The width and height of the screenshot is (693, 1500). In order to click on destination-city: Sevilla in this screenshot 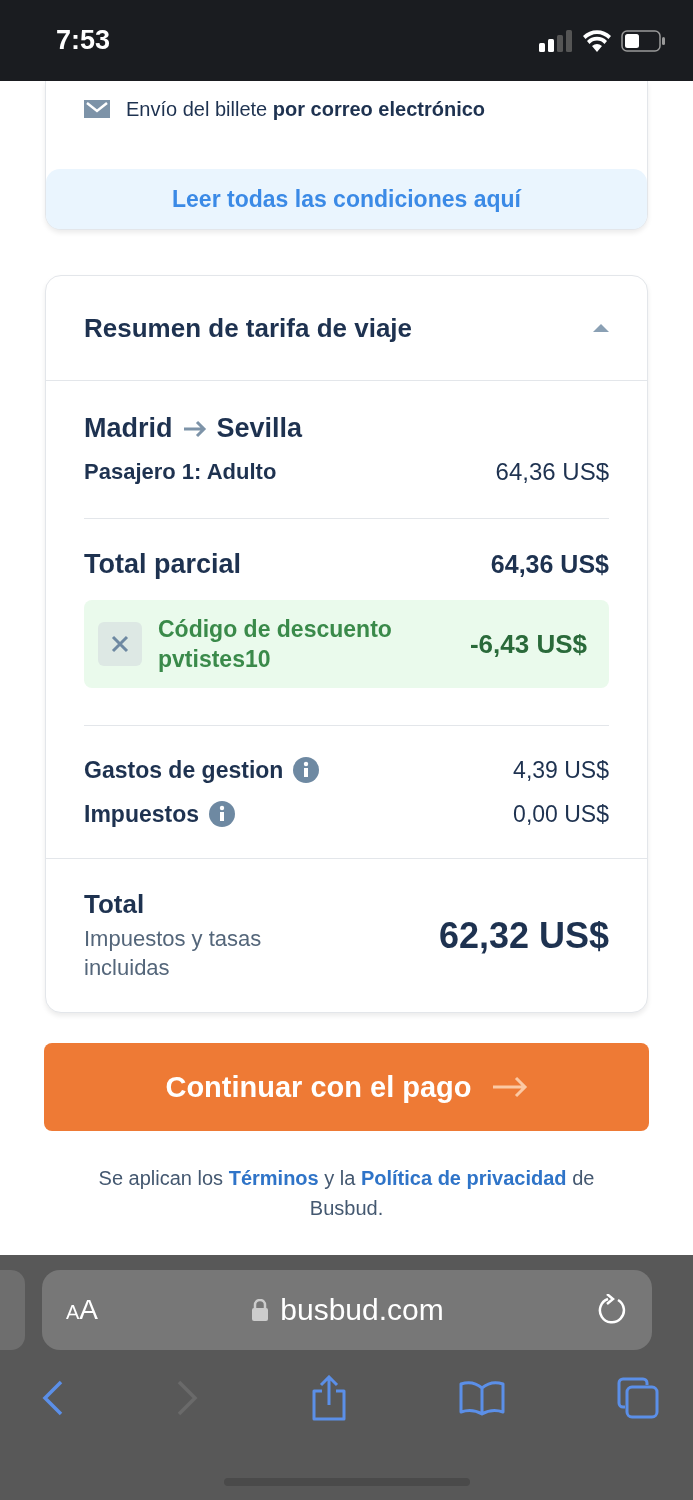, I will do `click(259, 428)`.